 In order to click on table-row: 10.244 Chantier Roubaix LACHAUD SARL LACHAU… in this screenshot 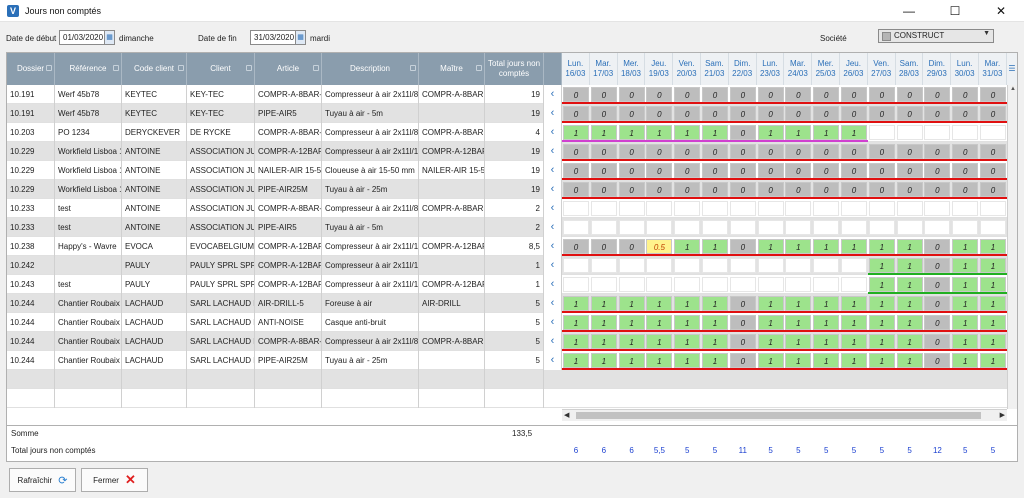, I will do `click(507, 341)`.